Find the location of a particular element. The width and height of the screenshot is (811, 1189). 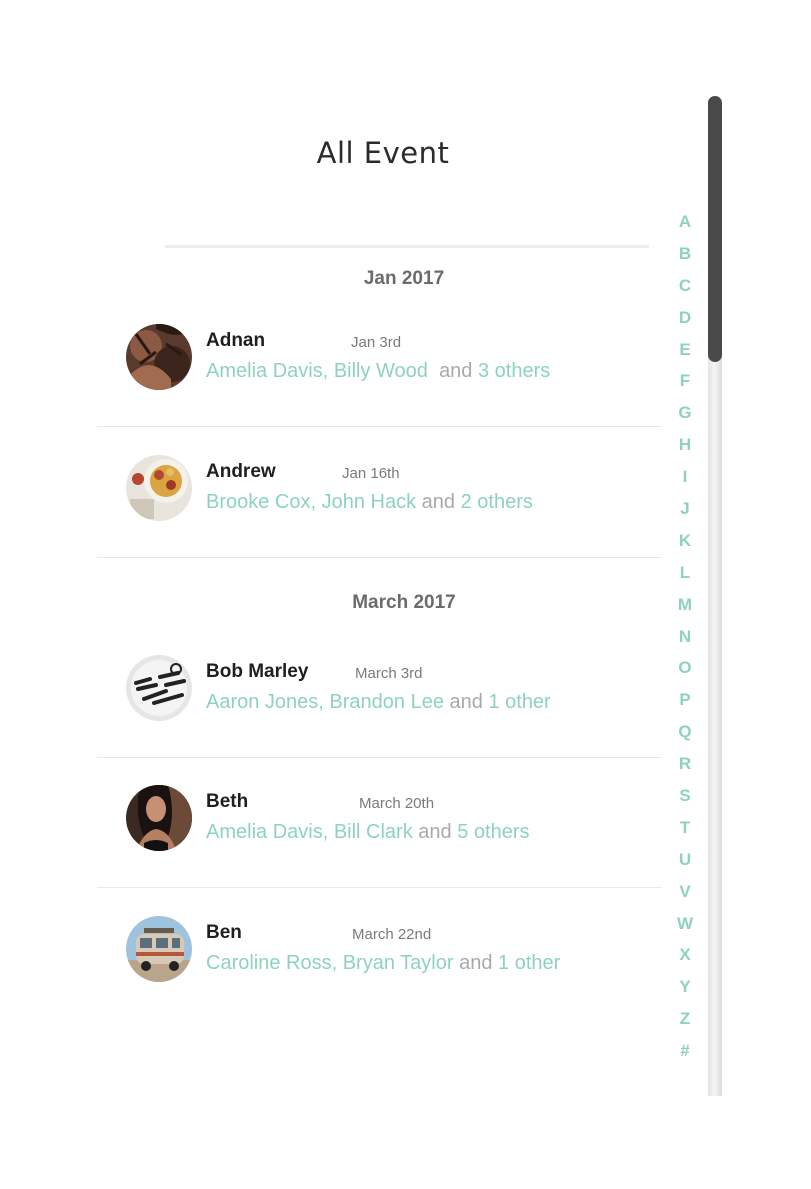

attendee-names-link: Amelia Davis, Bill Clark is located at coordinates (309, 832).